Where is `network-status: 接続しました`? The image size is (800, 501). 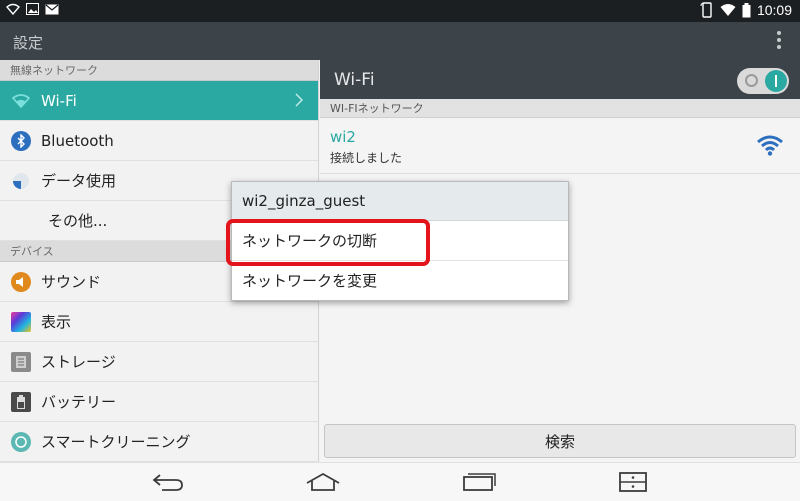
network-status: 接続しました is located at coordinates (366, 158).